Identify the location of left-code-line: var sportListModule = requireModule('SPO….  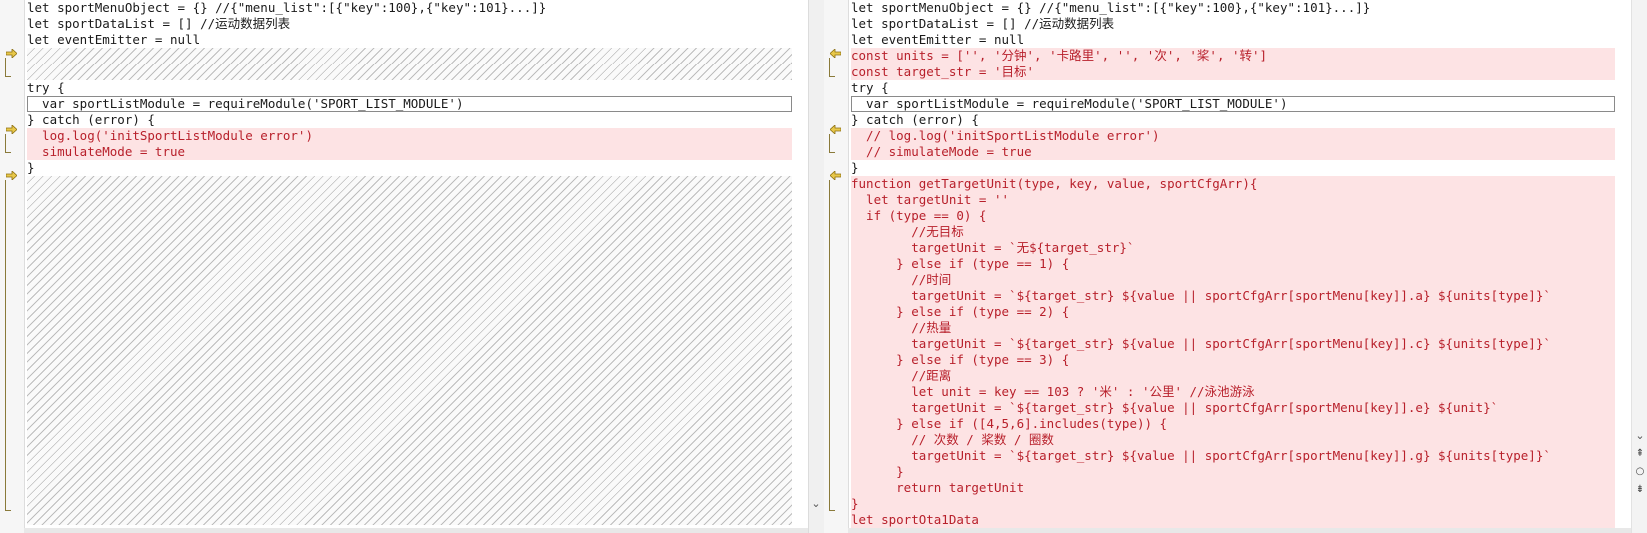
(409, 104).